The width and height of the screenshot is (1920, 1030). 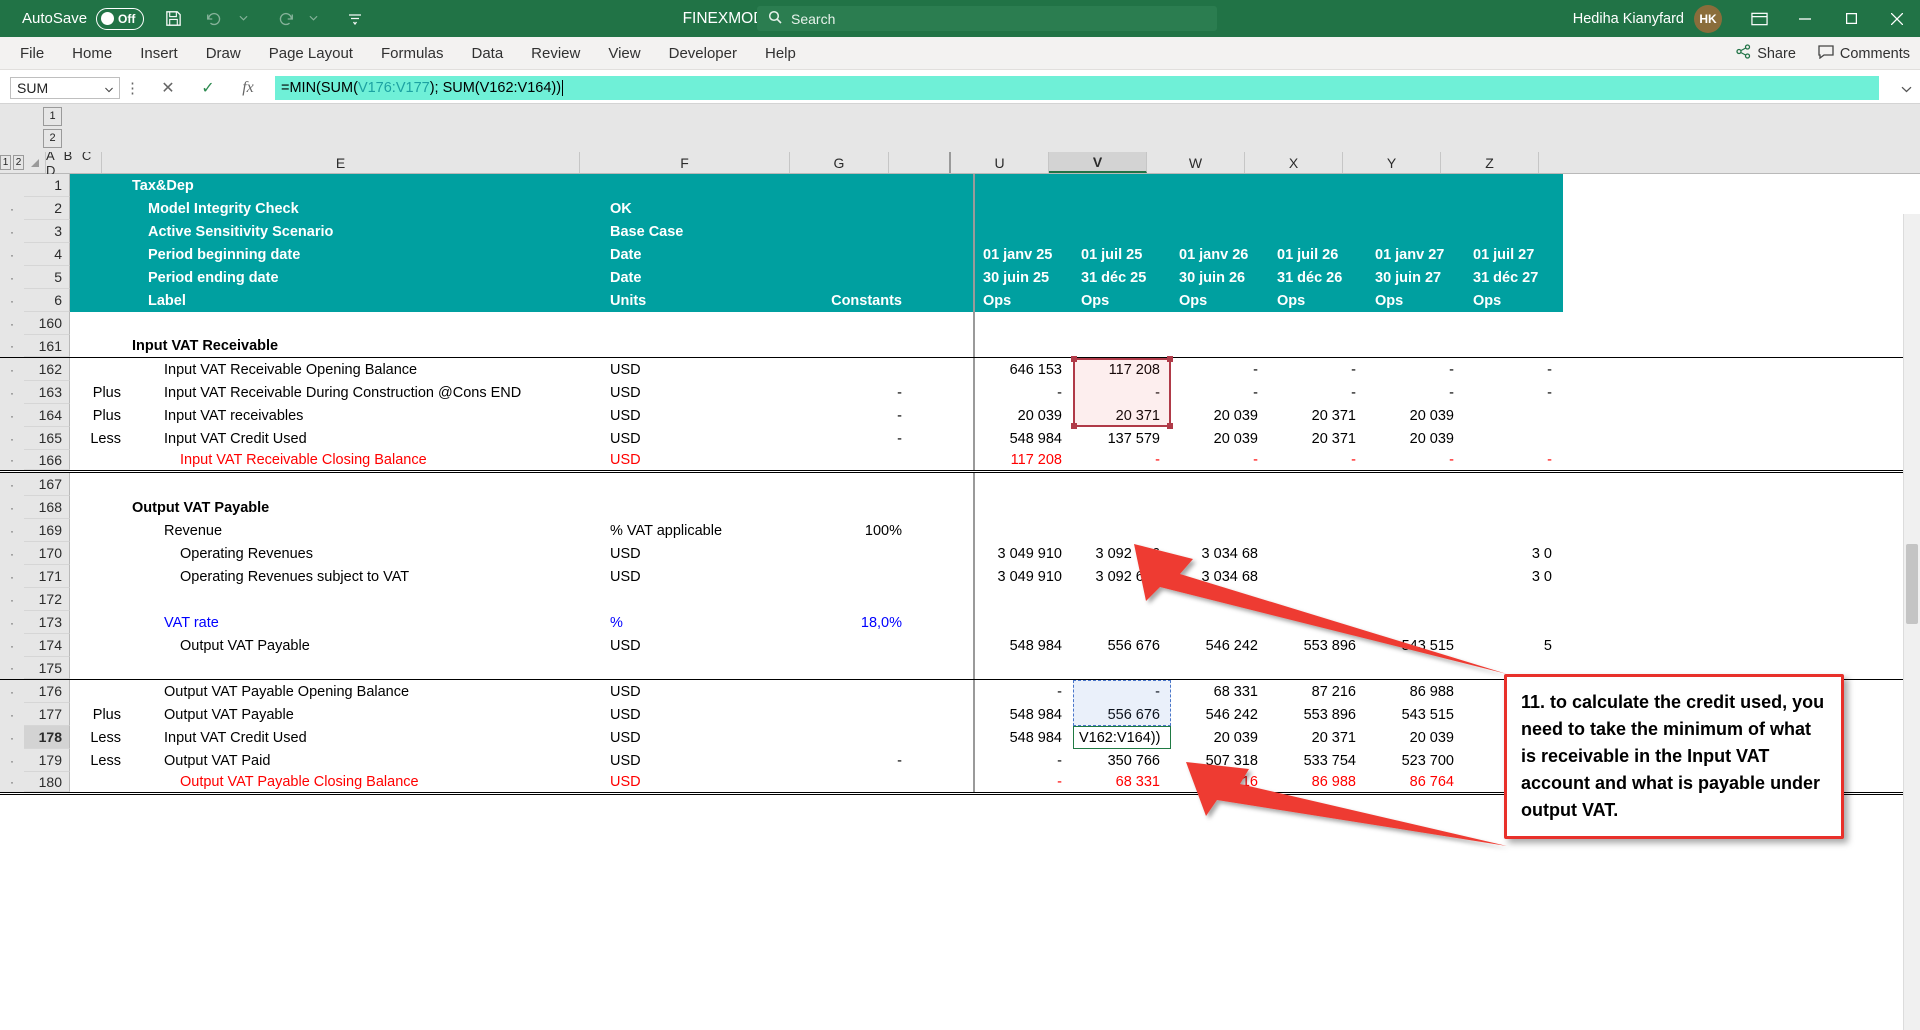 I want to click on row-header-163: 163, so click(x=47, y=392).